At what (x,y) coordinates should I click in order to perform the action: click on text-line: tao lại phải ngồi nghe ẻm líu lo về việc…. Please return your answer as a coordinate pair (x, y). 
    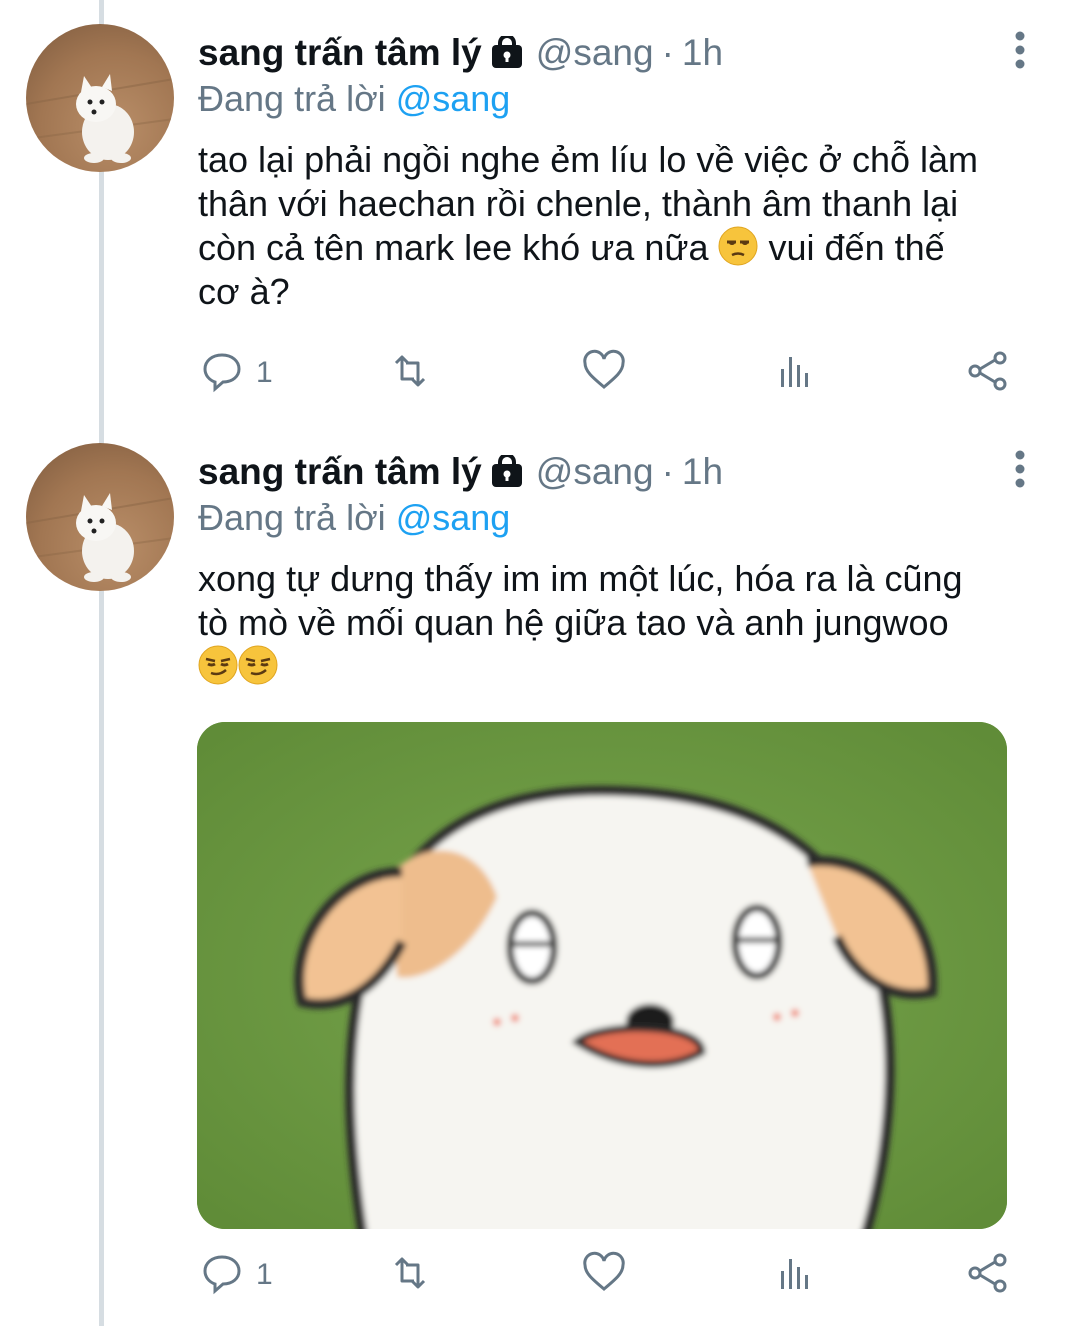
    Looking at the image, I should click on (588, 159).